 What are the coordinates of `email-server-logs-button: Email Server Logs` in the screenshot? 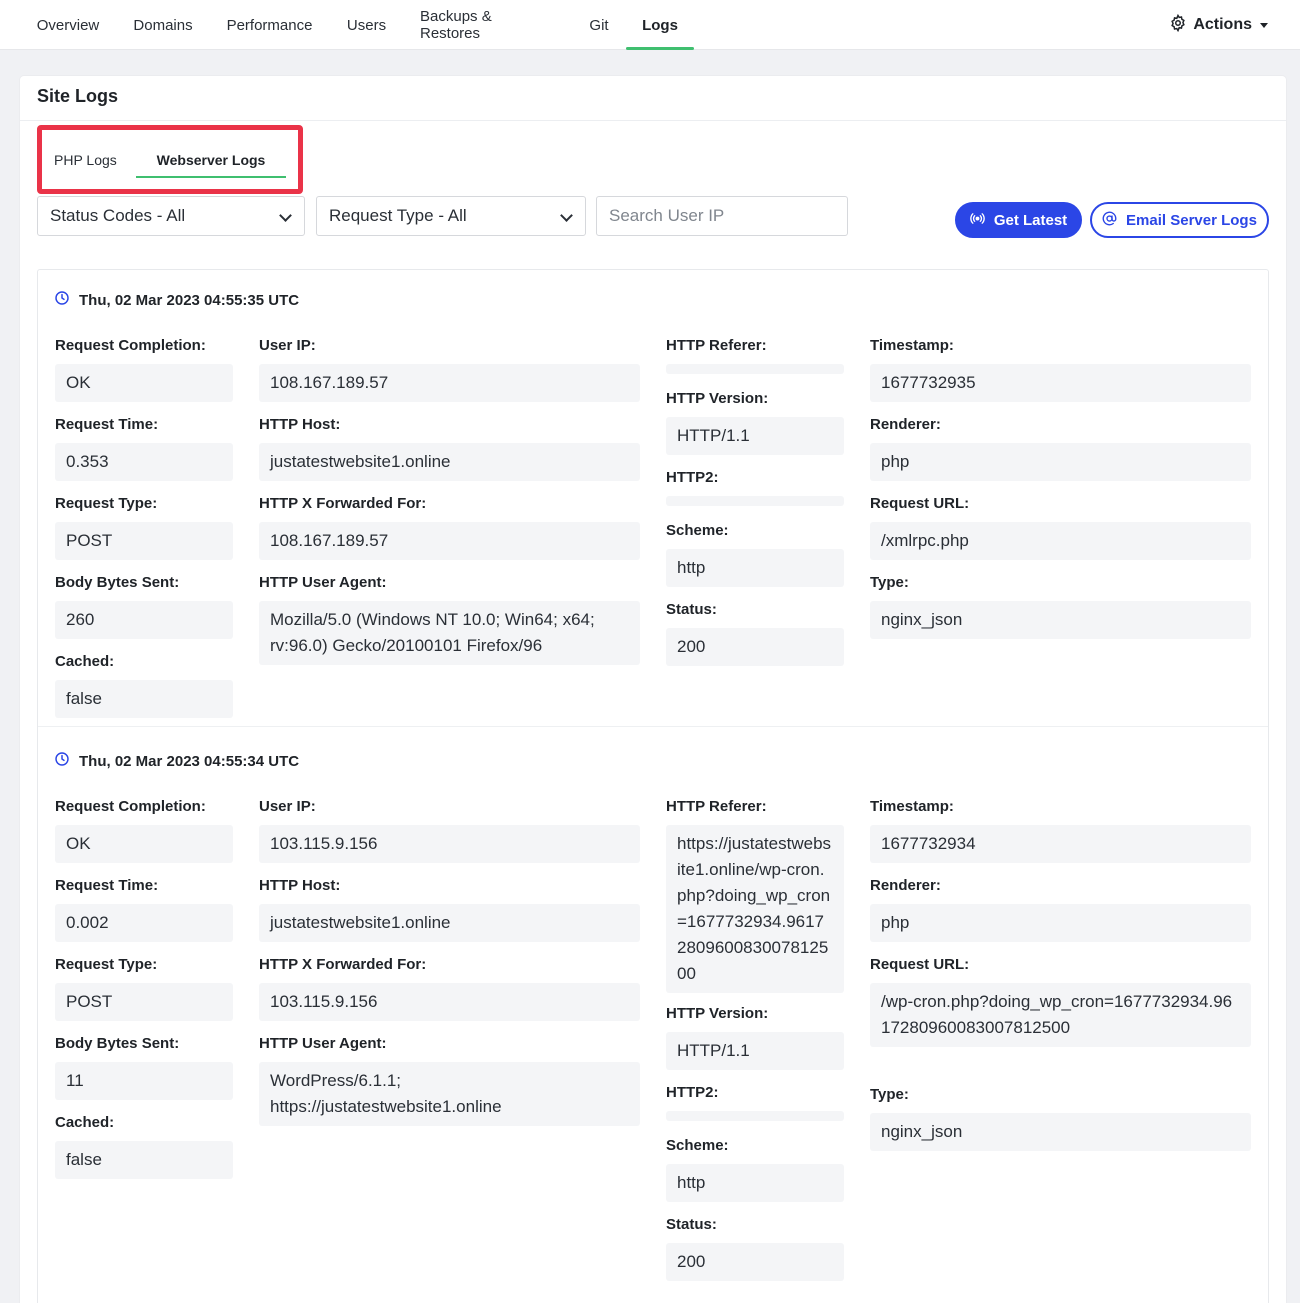 It's located at (1179, 220).